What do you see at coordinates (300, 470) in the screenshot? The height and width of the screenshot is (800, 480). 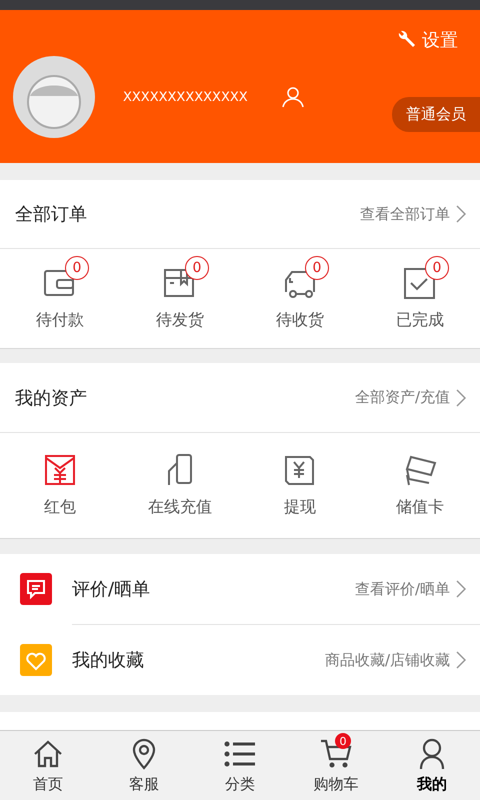 I see `yen-note-icon` at bounding box center [300, 470].